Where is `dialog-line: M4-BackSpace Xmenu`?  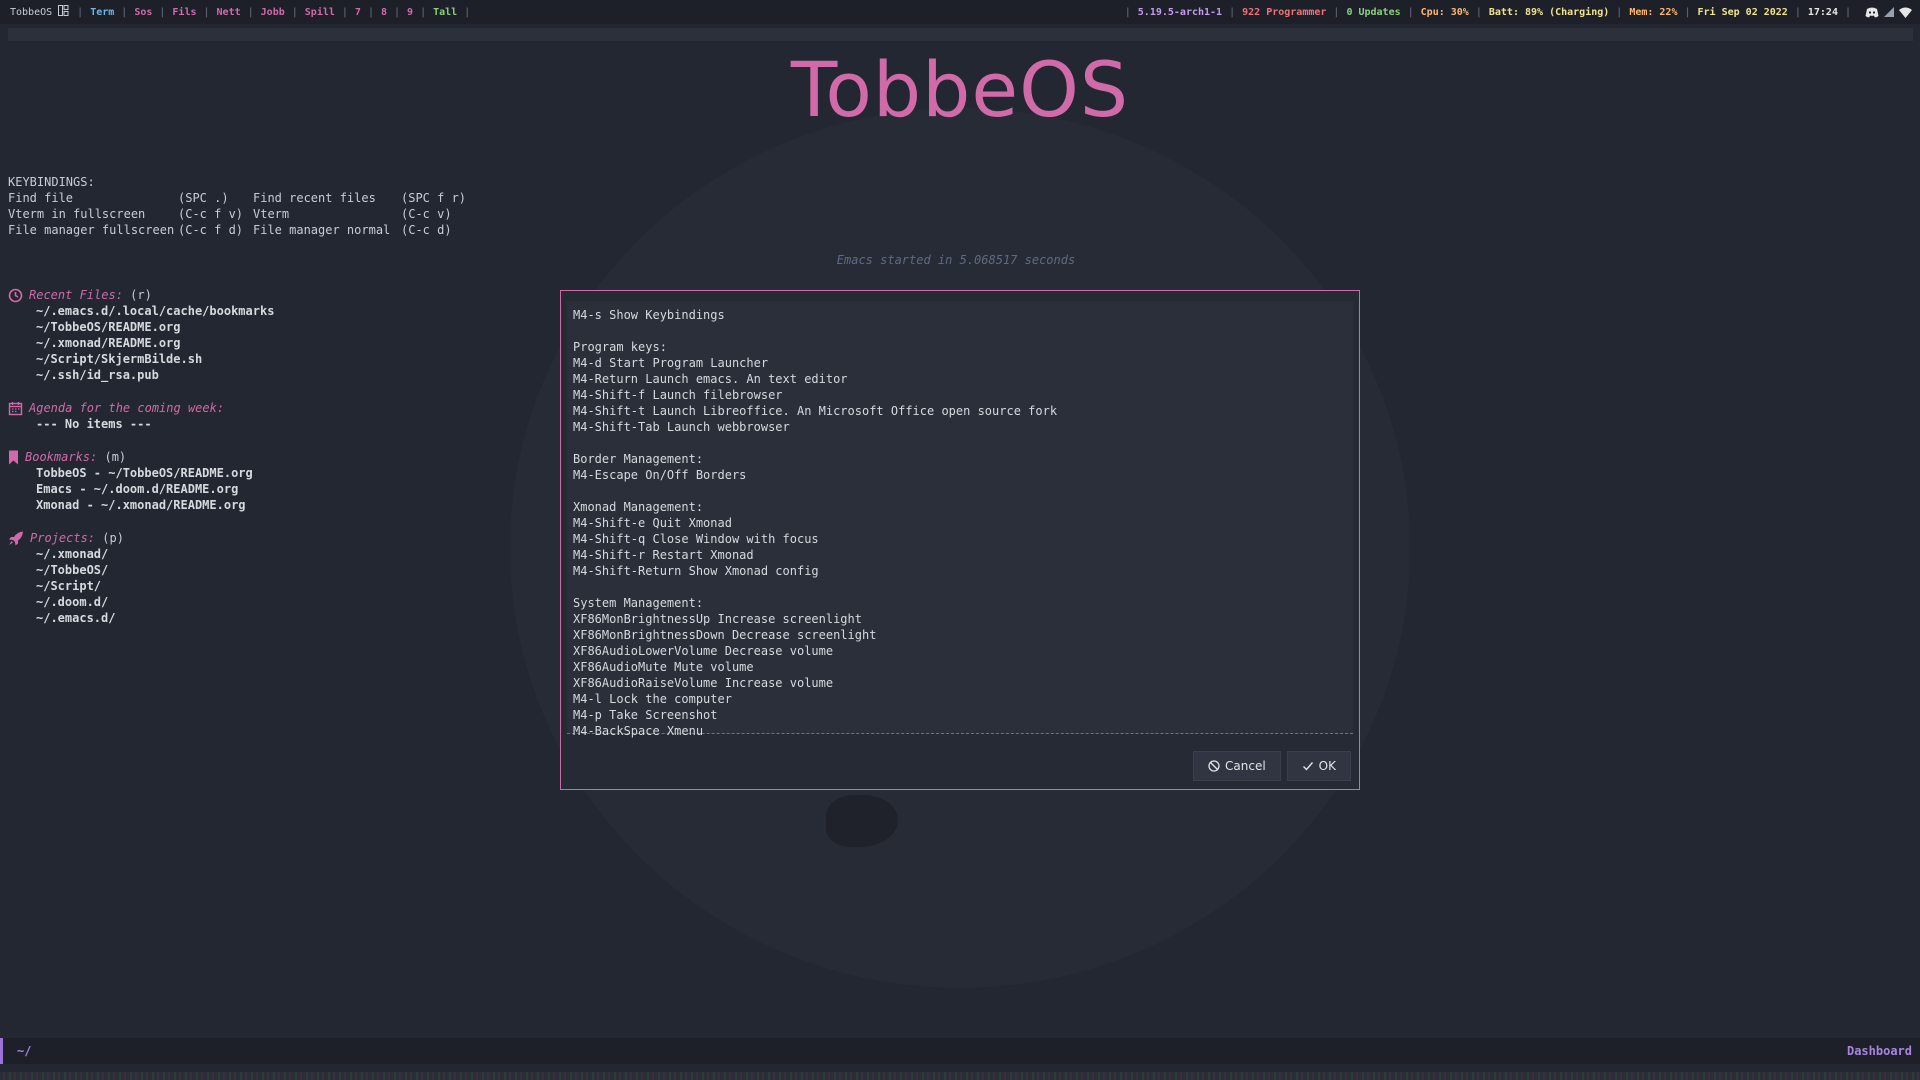
dialog-line: M4-BackSpace Xmenu is located at coordinates (638, 731).